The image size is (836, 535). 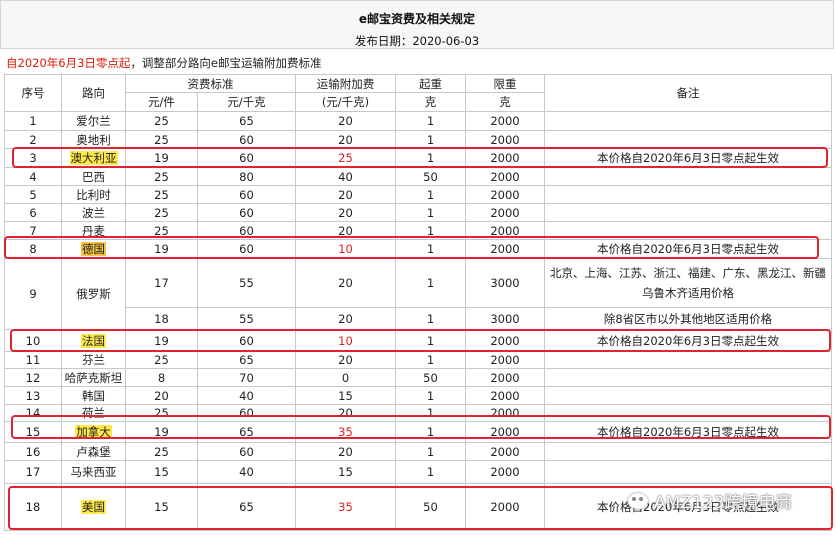 What do you see at coordinates (345, 102) in the screenshot?
I see `col-surcharge-unit: (元/千克)` at bounding box center [345, 102].